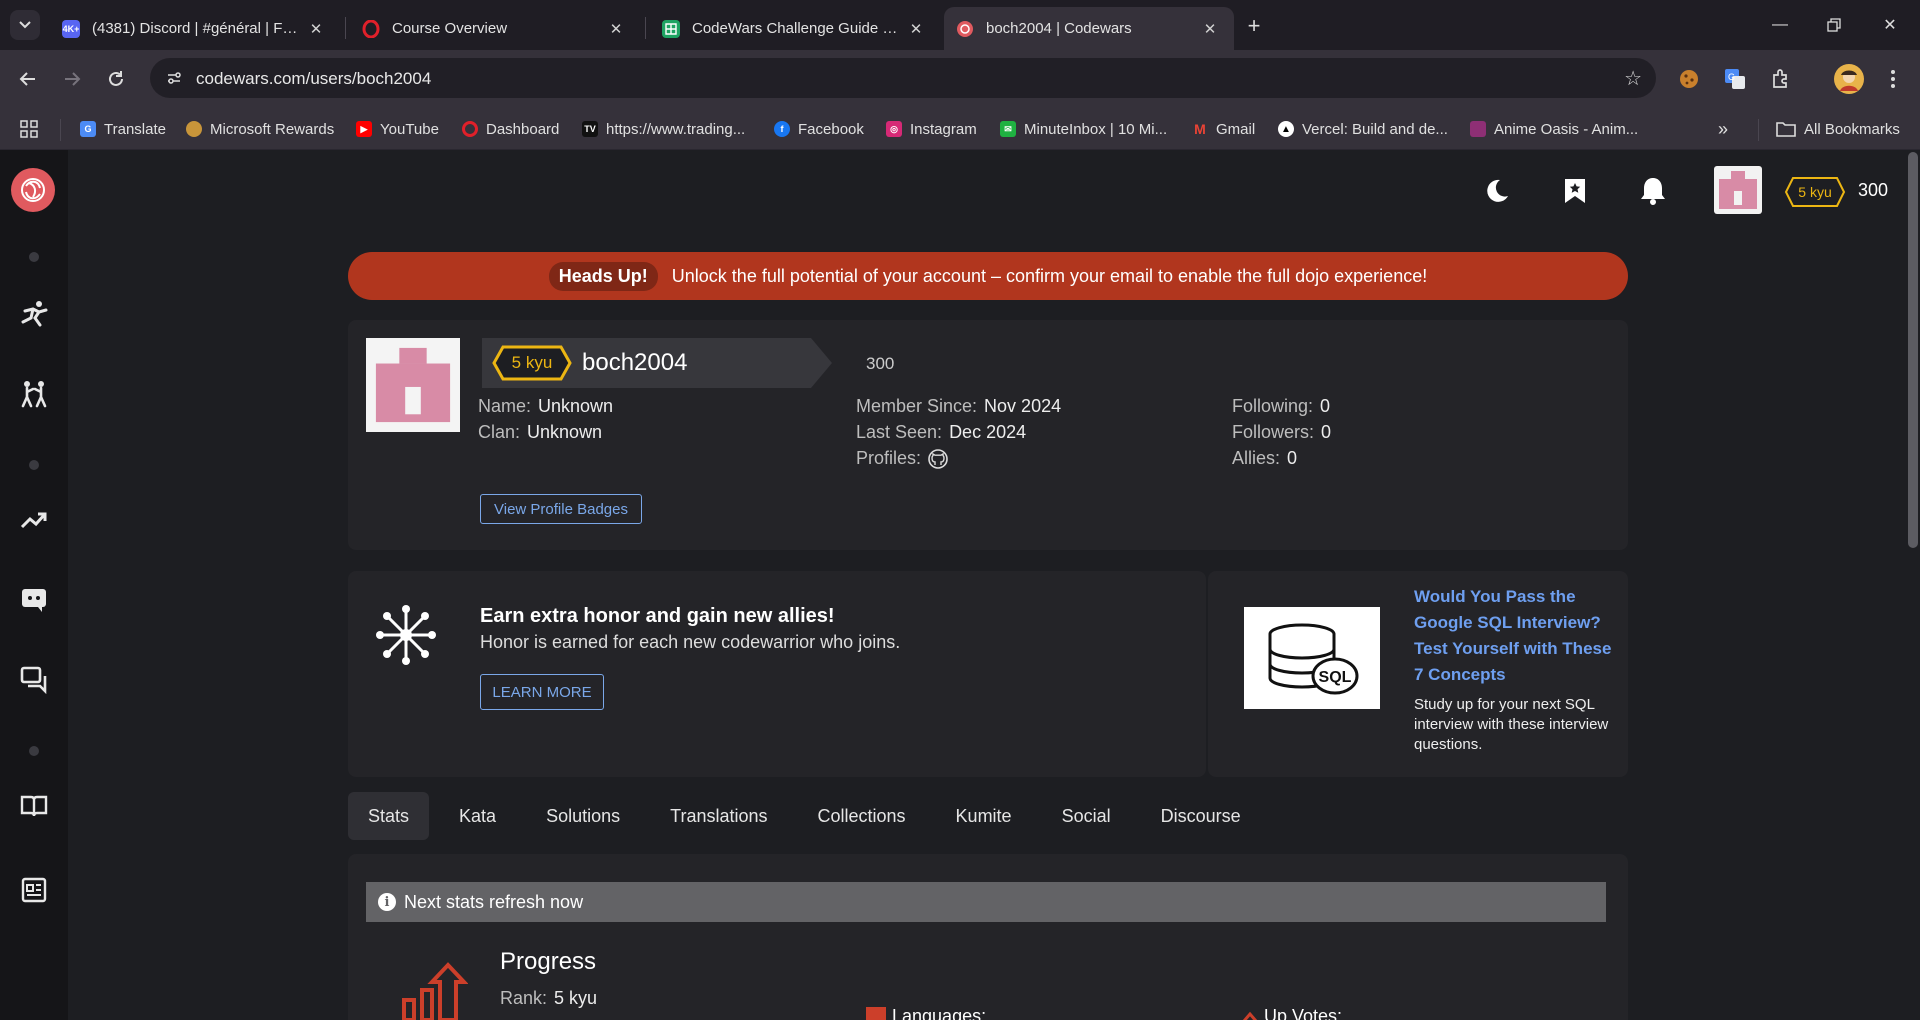 The width and height of the screenshot is (1920, 1020). Describe the element at coordinates (72, 79) in the screenshot. I see `forward-button` at that location.